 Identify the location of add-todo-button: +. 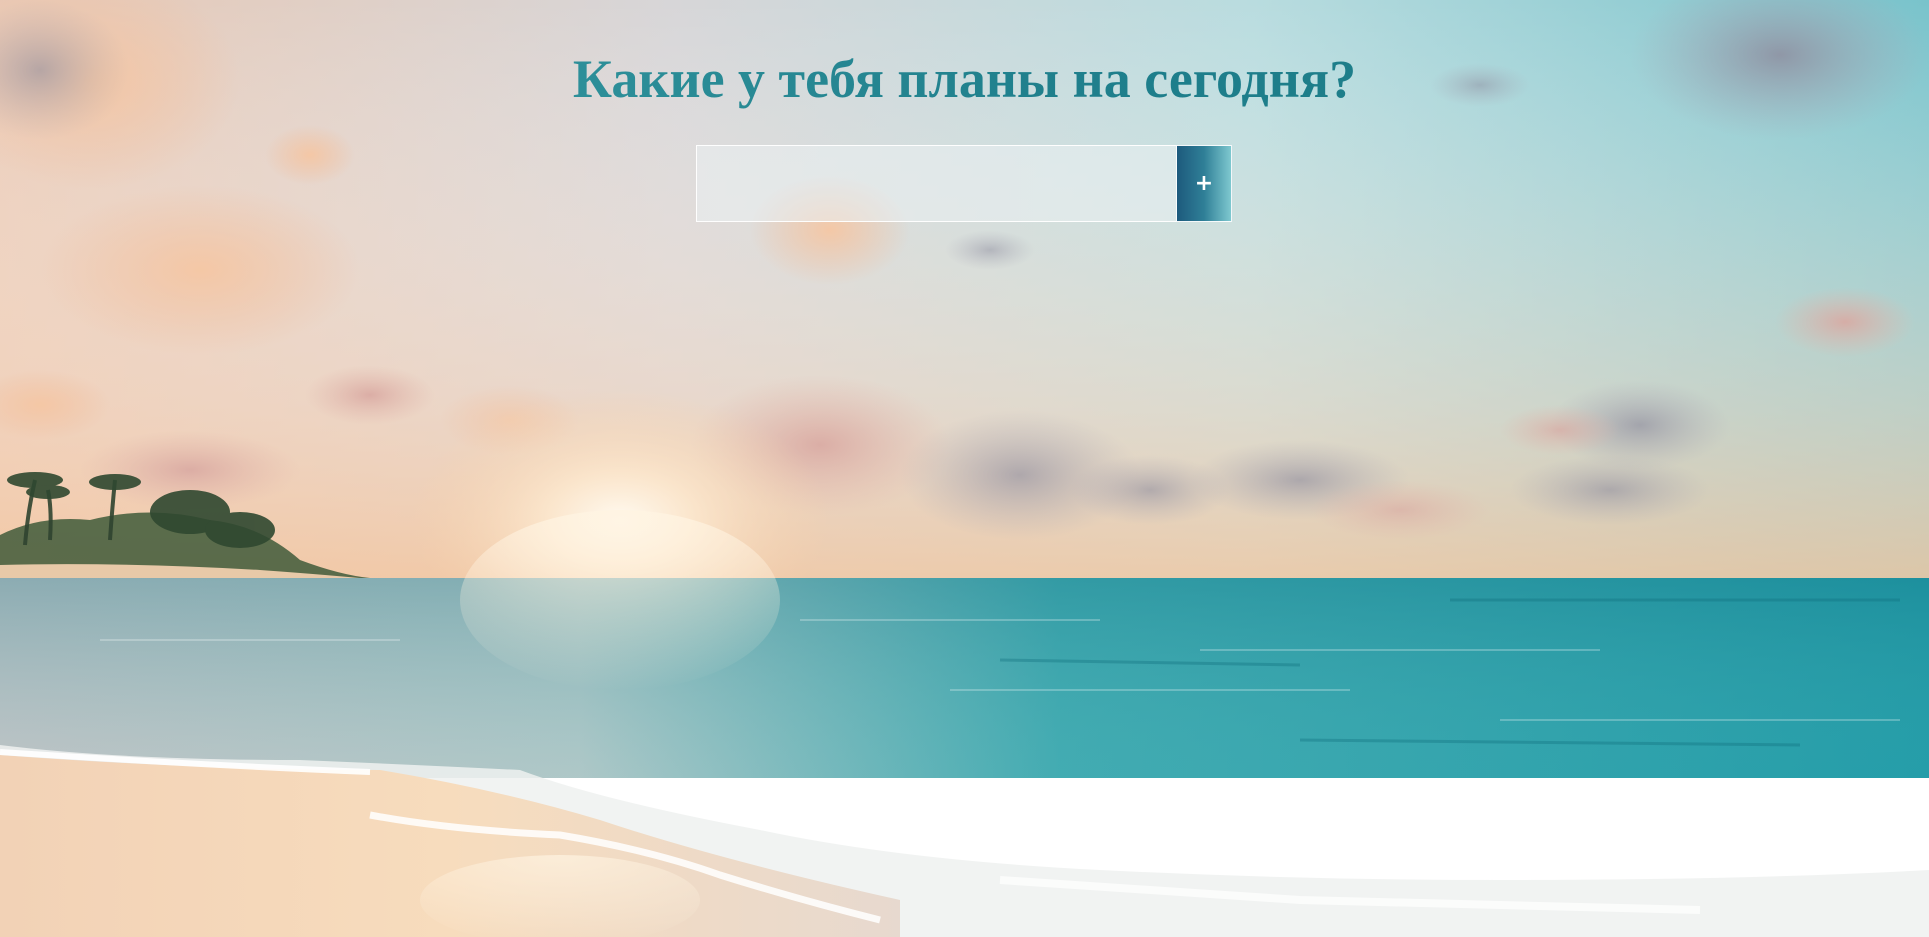
(1204, 183).